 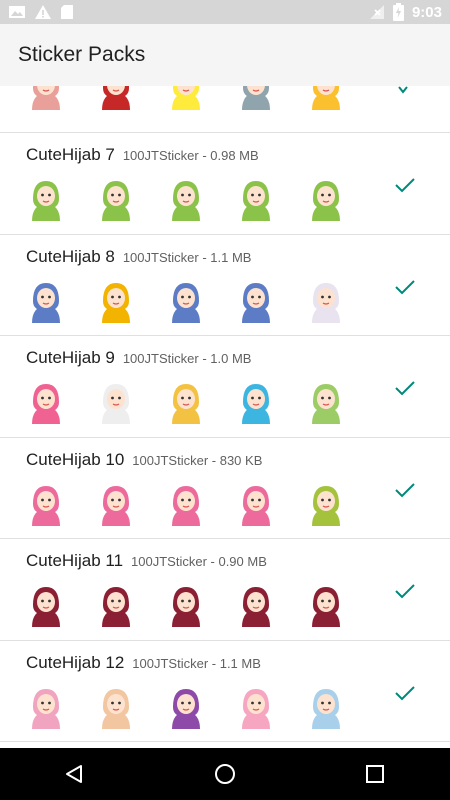 I want to click on pack-size: 1.0 MB, so click(x=231, y=358).